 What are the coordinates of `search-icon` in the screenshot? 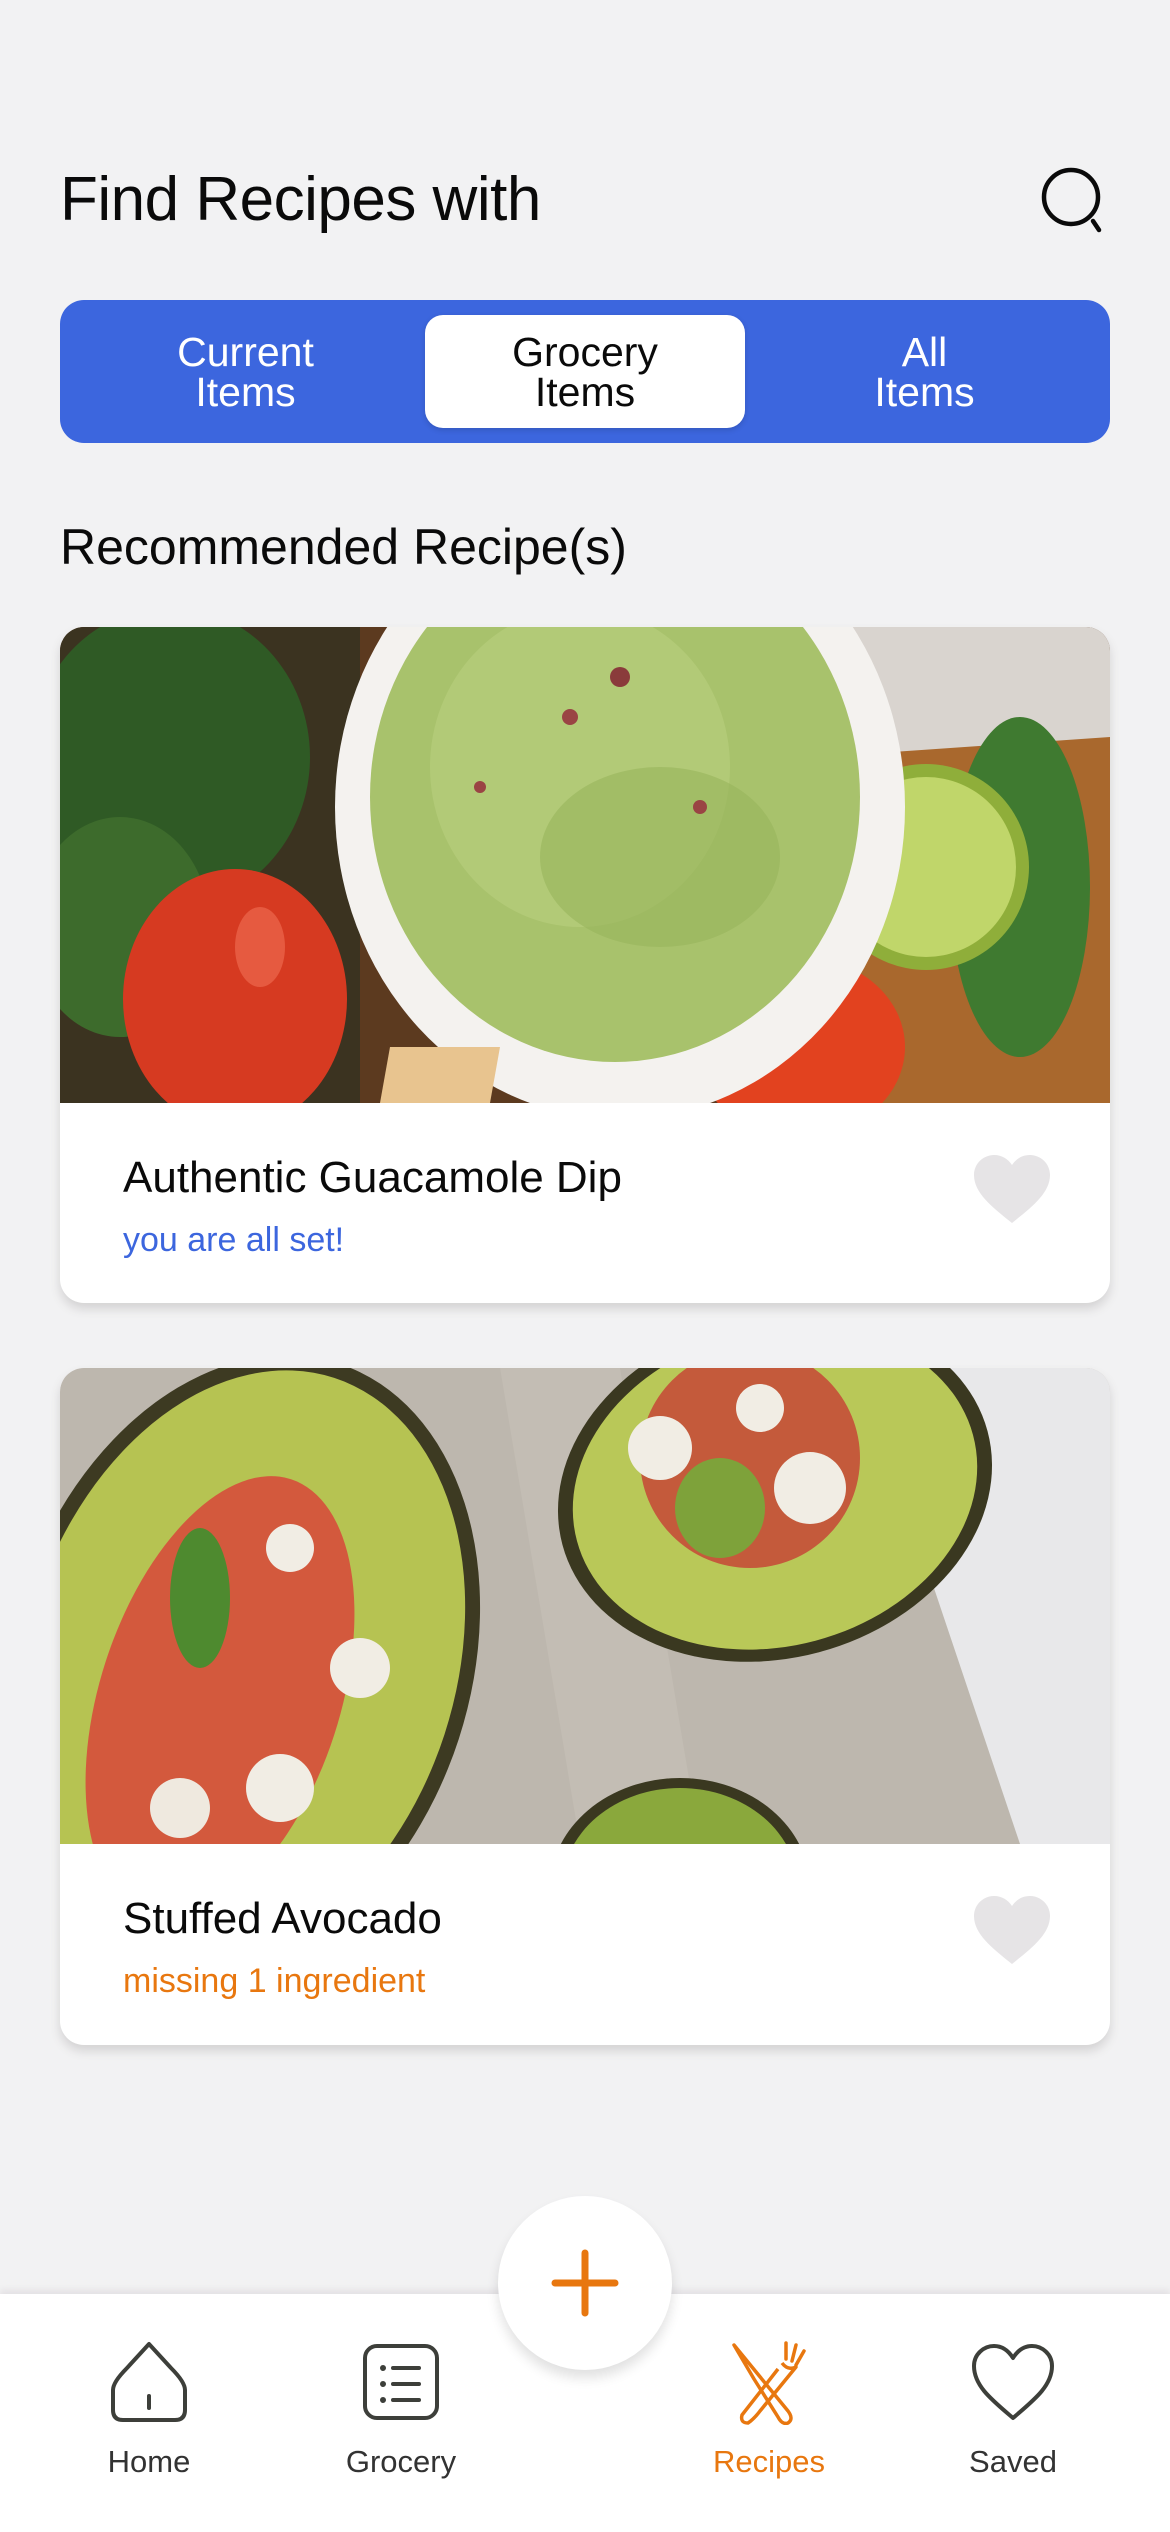 It's located at (1071, 200).